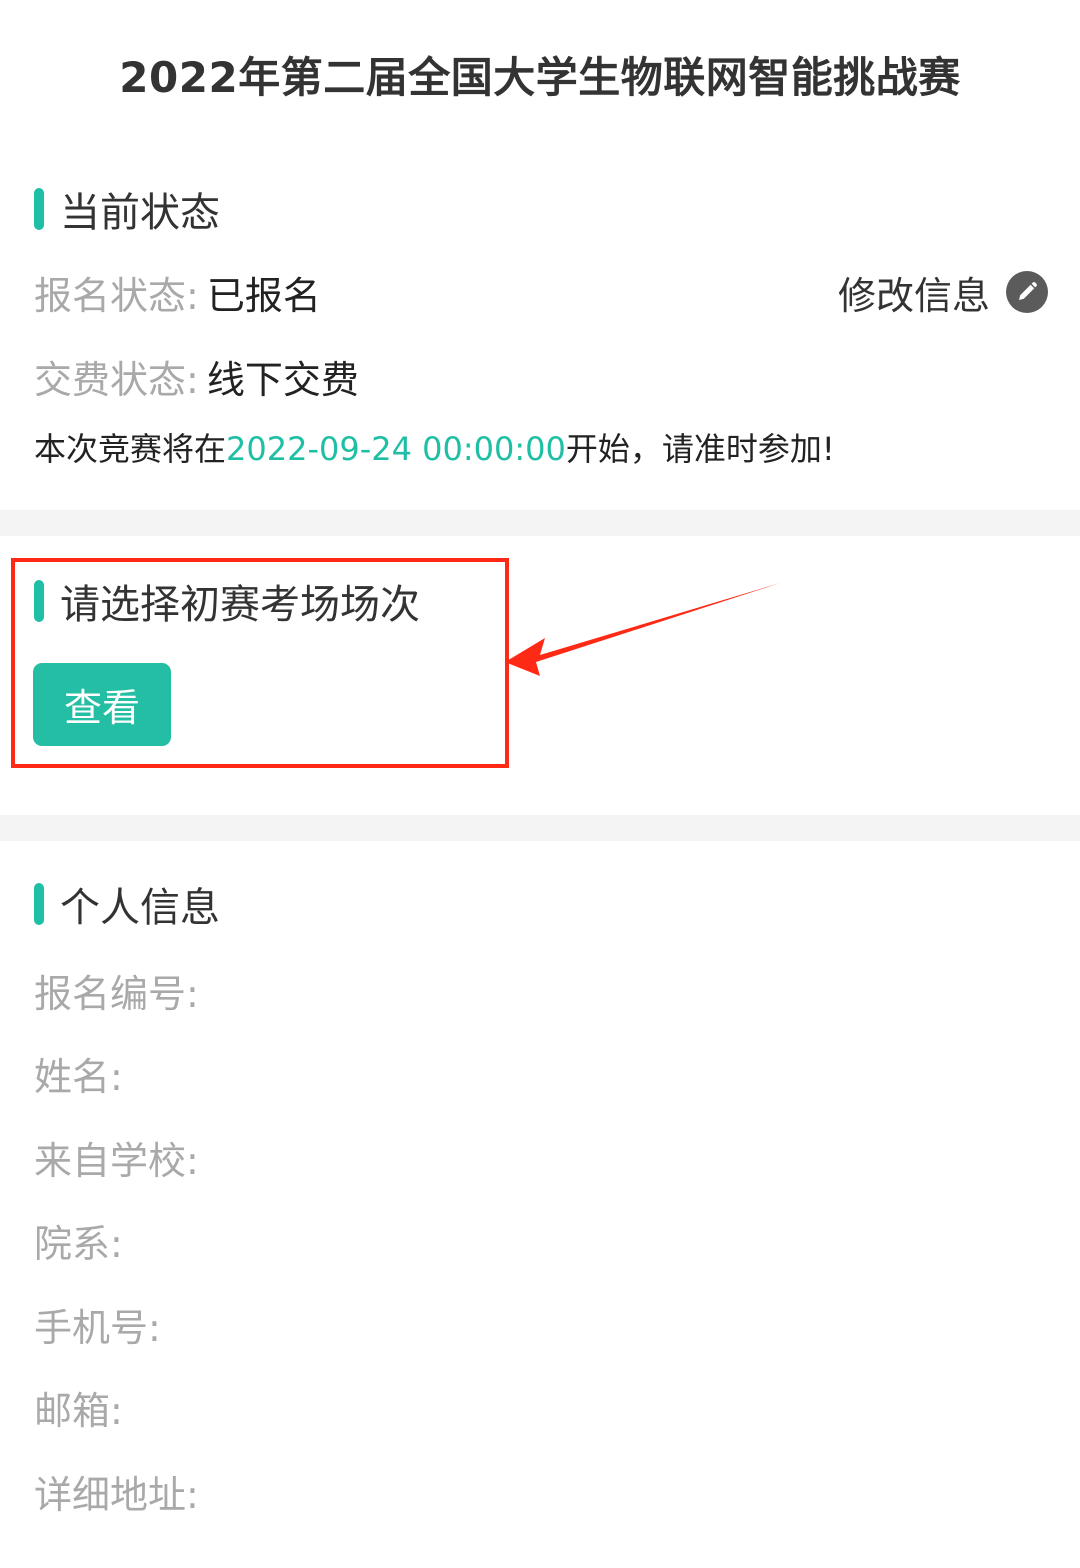  Describe the element at coordinates (39, 904) in the screenshot. I see `section-accent-bar` at that location.